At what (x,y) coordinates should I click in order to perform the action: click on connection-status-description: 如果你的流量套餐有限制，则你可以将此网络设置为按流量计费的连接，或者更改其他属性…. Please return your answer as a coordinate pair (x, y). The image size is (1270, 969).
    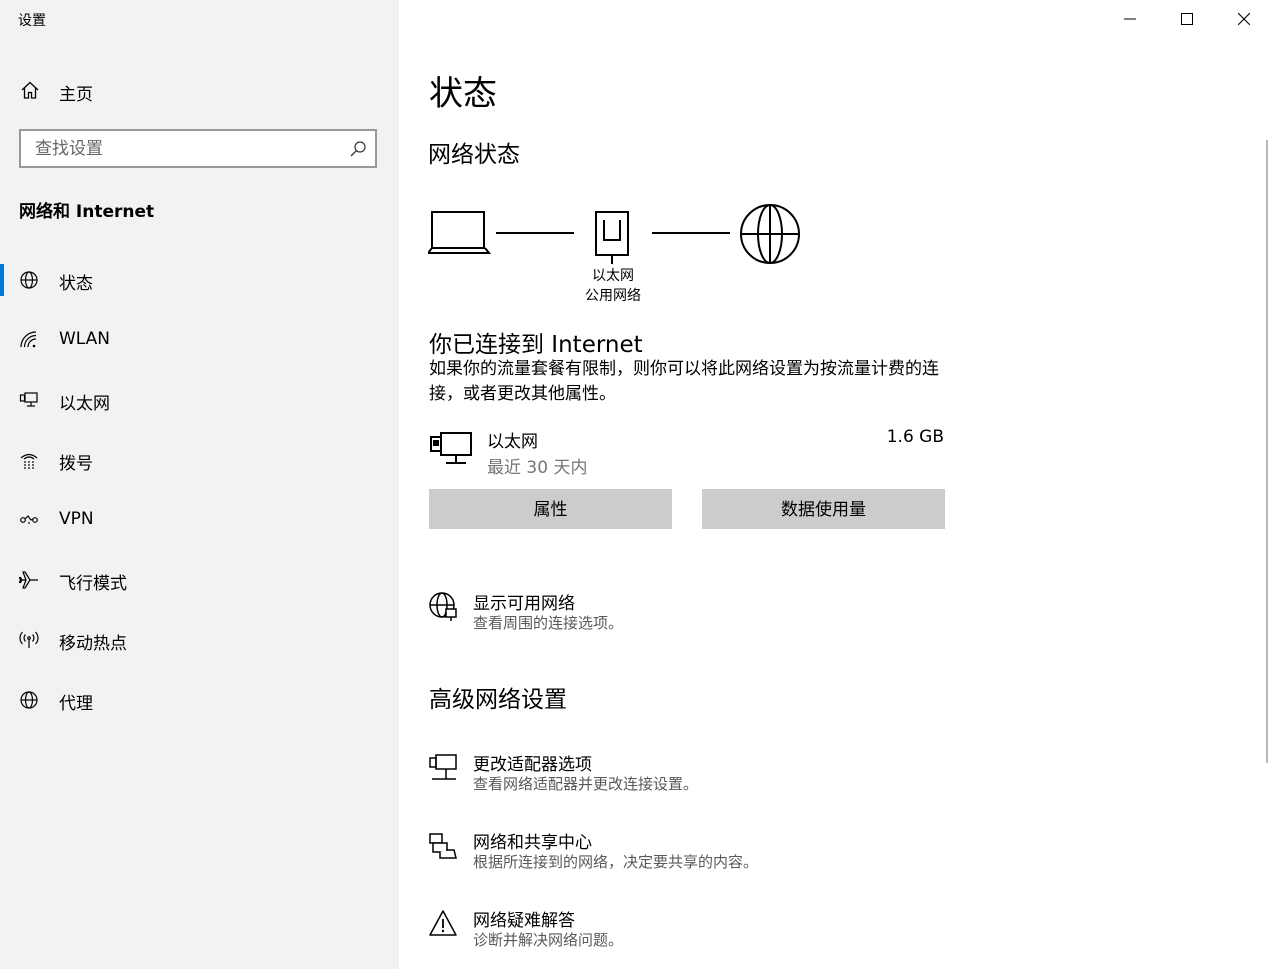
    Looking at the image, I should click on (684, 381).